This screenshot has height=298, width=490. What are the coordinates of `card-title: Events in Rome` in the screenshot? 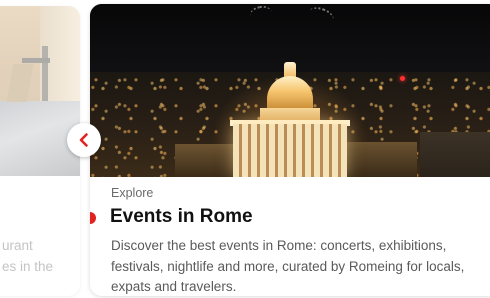 It's located at (181, 217).